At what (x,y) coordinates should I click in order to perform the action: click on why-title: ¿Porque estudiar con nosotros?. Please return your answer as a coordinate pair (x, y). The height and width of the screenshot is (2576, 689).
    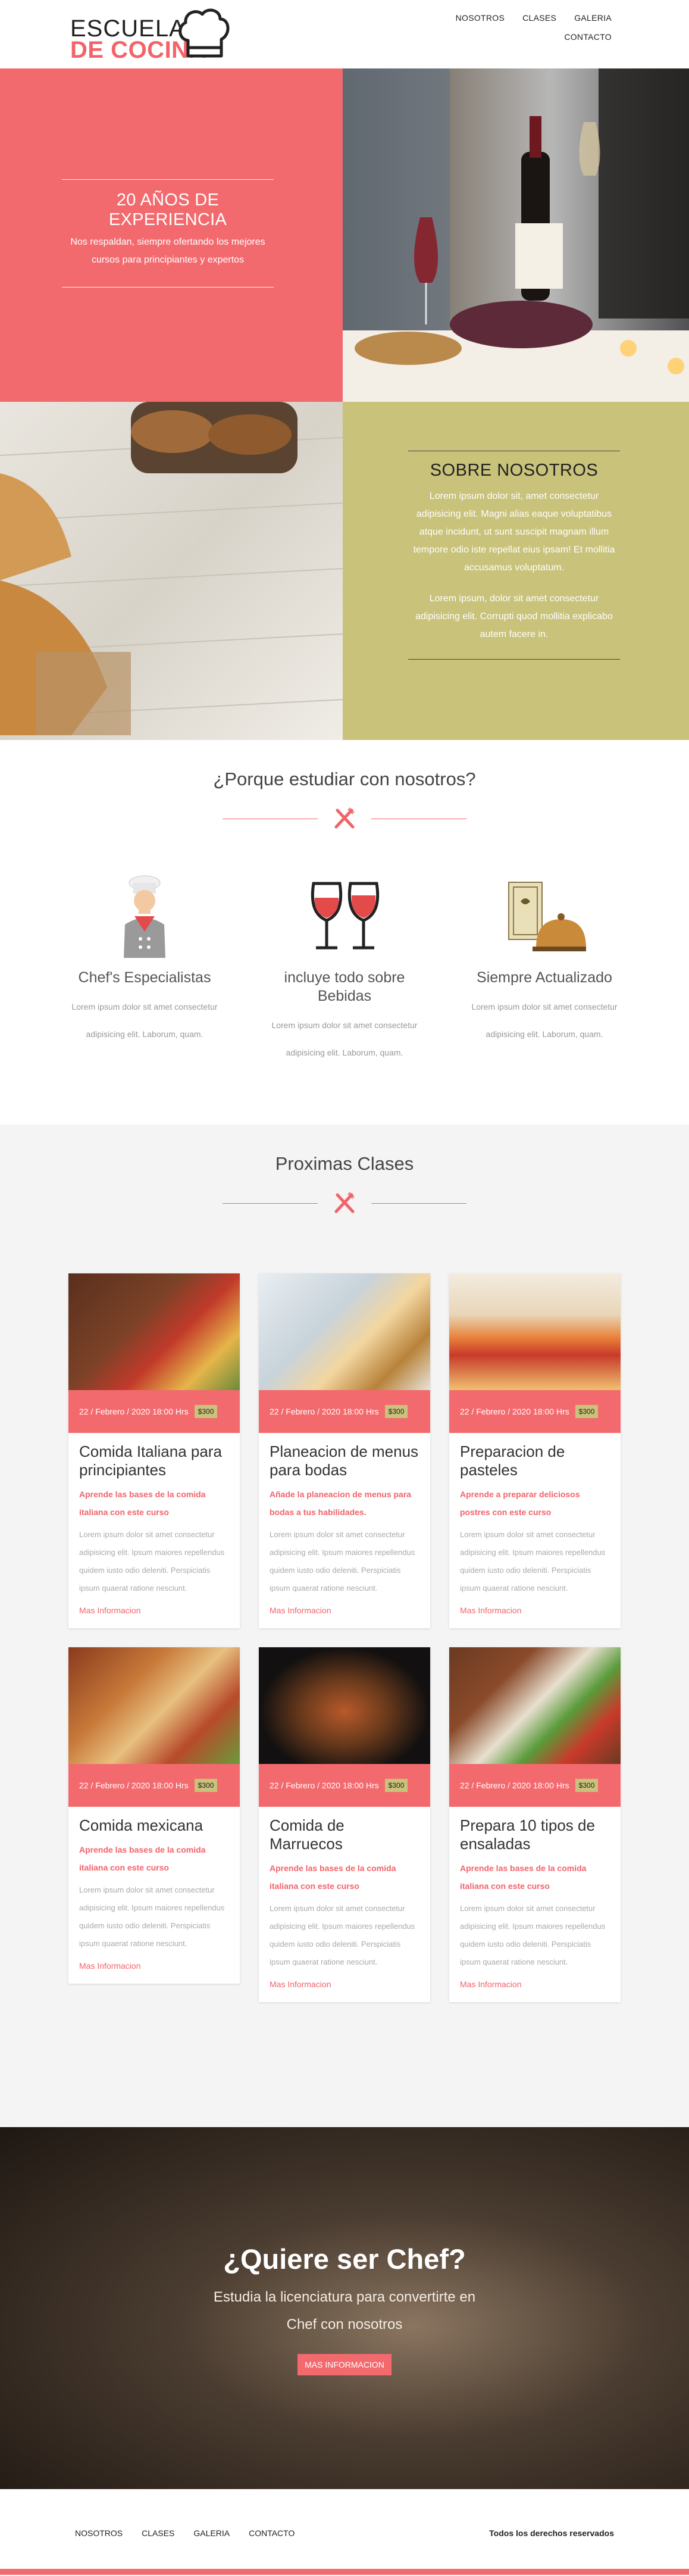
    Looking at the image, I should click on (344, 779).